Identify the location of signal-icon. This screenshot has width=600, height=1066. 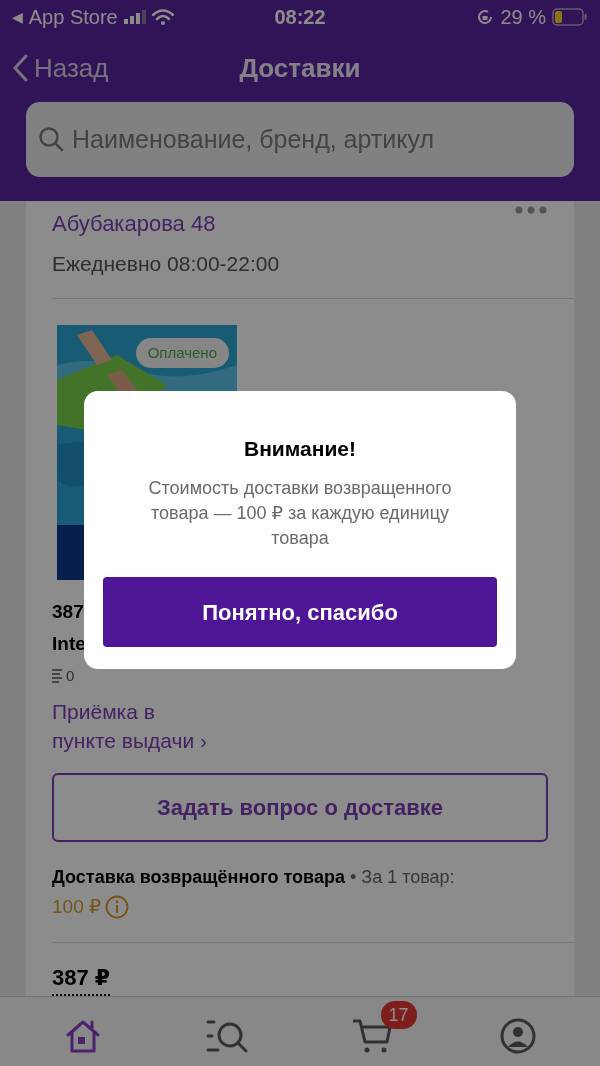
(134, 17).